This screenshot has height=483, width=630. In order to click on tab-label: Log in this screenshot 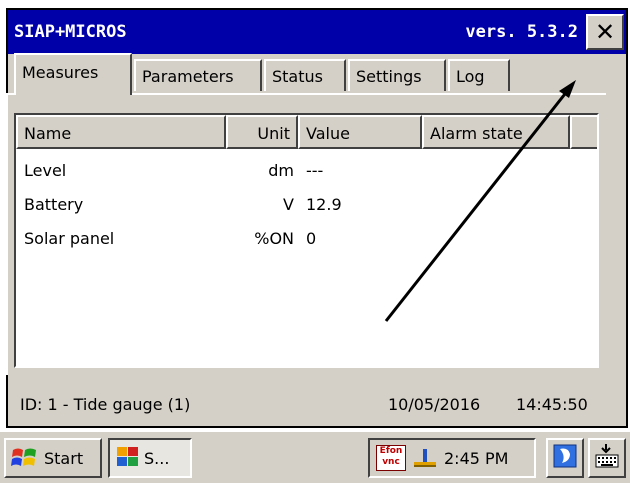, I will do `click(470, 76)`.